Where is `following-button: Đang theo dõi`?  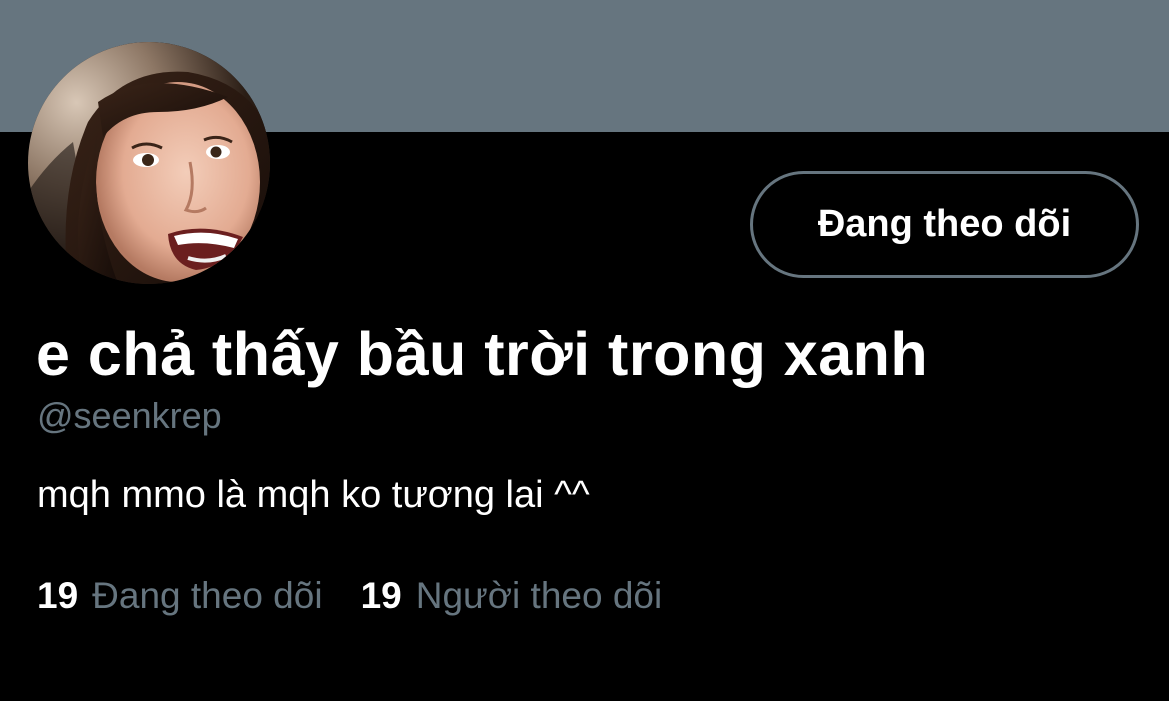
following-button: Đang theo dõi is located at coordinates (944, 224).